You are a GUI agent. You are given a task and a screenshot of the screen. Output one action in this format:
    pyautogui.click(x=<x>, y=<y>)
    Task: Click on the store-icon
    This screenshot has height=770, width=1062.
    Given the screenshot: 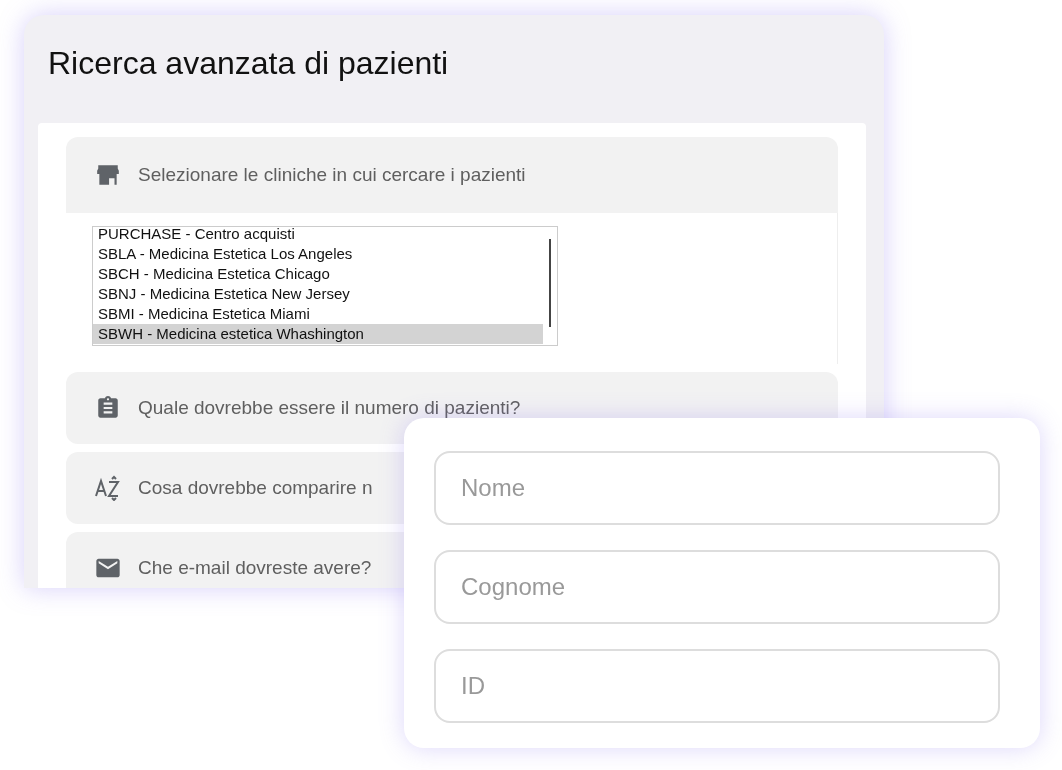 What is the action you would take?
    pyautogui.click(x=108, y=175)
    